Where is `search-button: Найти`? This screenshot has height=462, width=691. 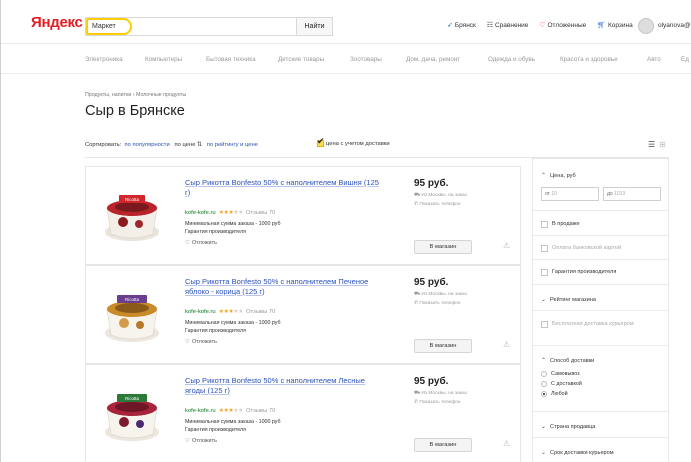
search-button: Найти is located at coordinates (314, 26).